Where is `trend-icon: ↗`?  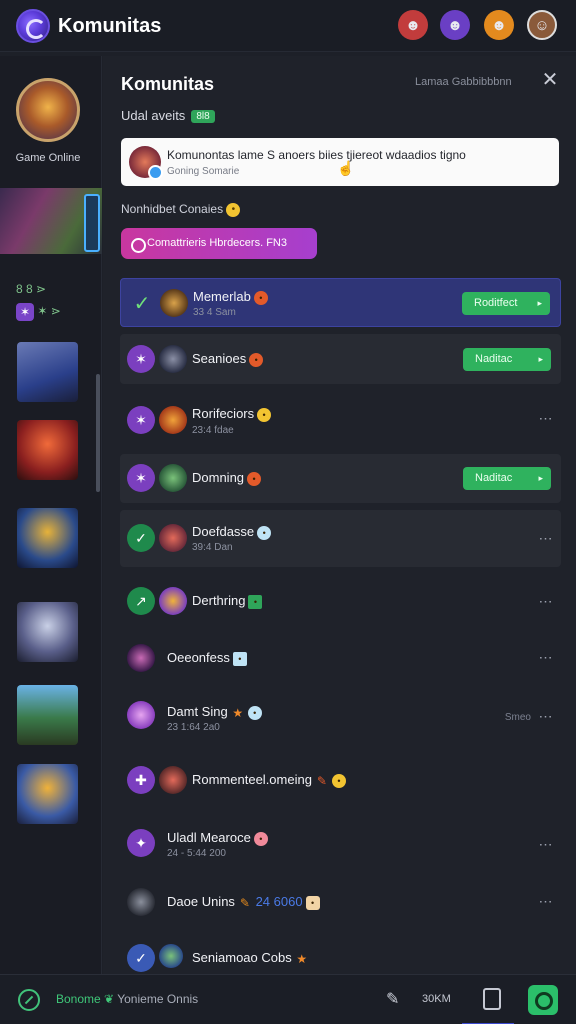 trend-icon: ↗ is located at coordinates (141, 601).